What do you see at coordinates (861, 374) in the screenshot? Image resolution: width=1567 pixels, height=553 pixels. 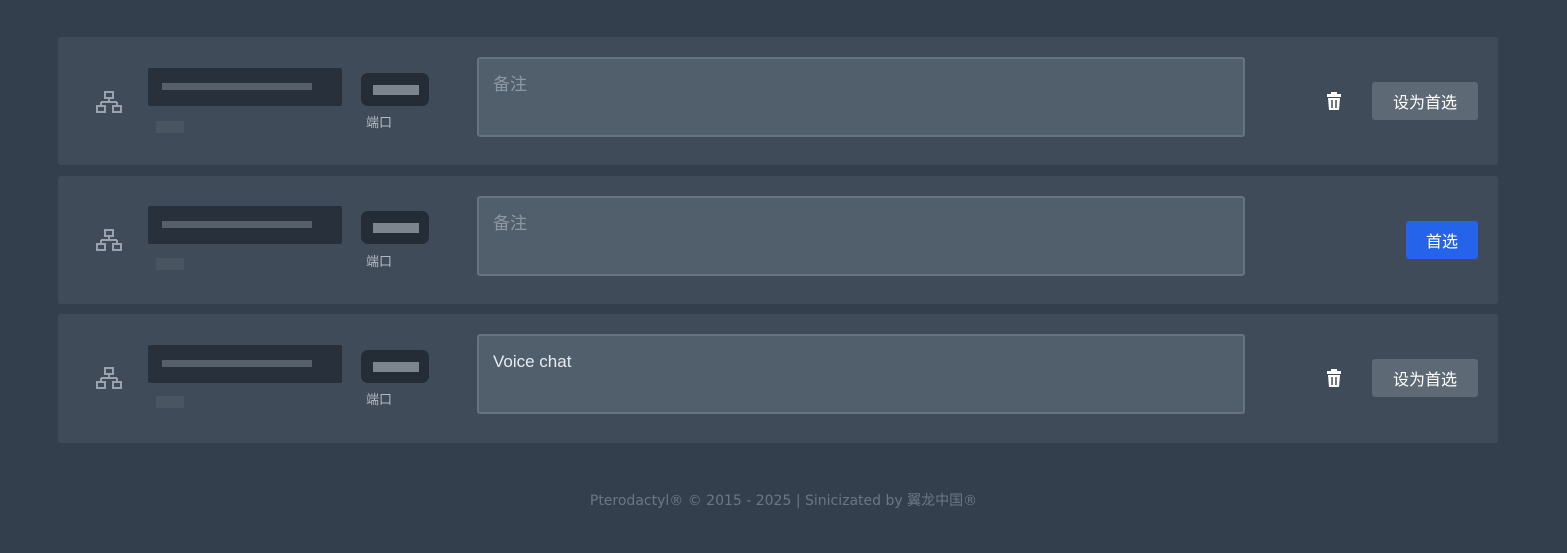 I see `notes-input: Voice chat` at bounding box center [861, 374].